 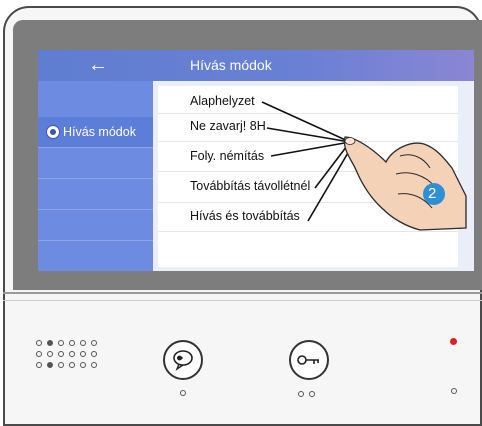 I want to click on status-led, so click(x=453, y=341).